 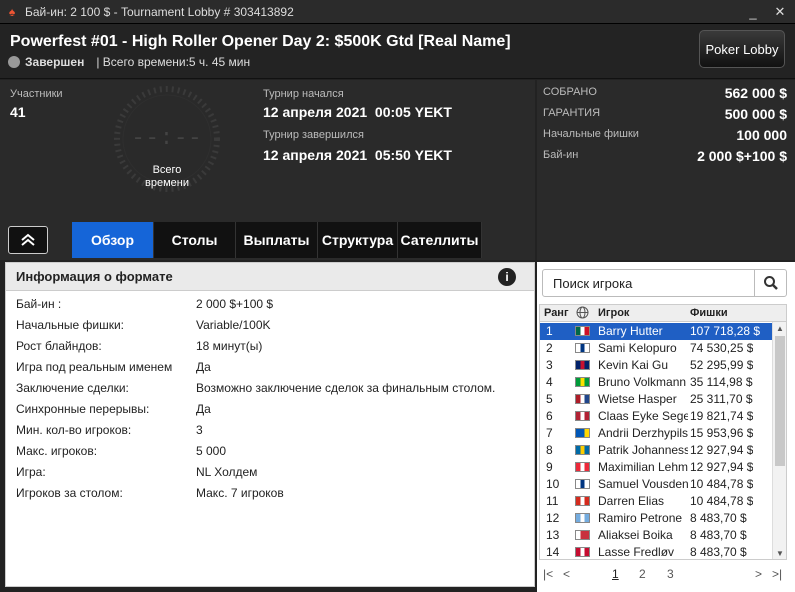 I want to click on player-rank: 11, so click(x=552, y=501).